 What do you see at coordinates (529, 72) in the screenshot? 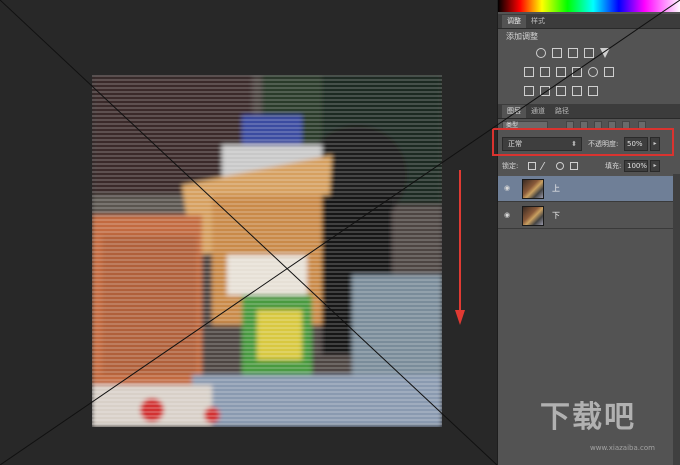
I see `hue-saturation-icon` at bounding box center [529, 72].